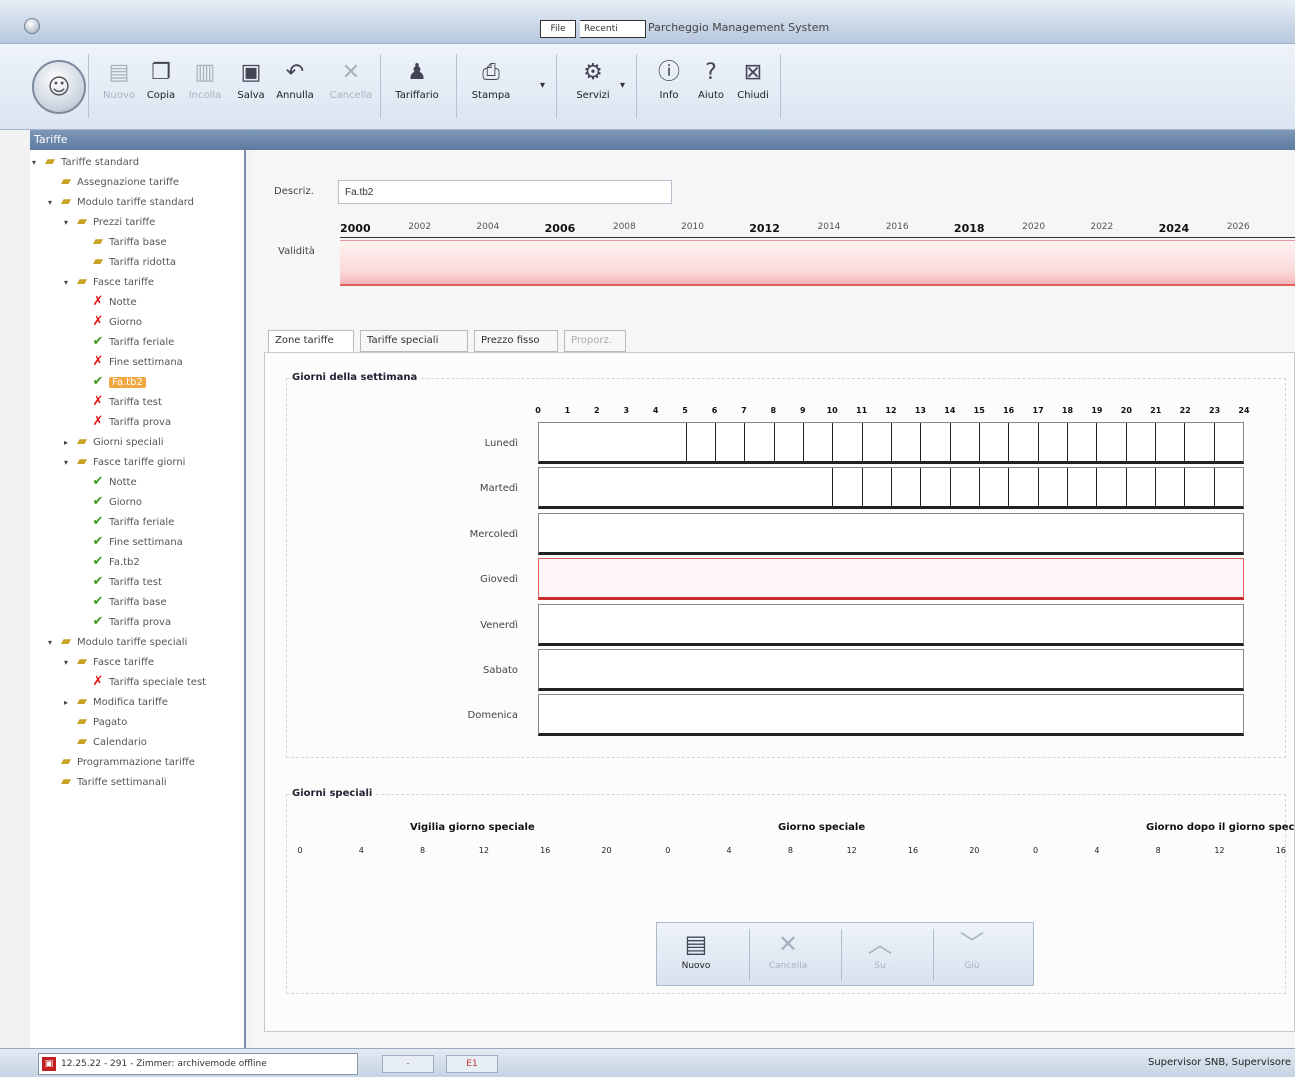 The image size is (1295, 1077). I want to click on description-input, so click(505, 192).